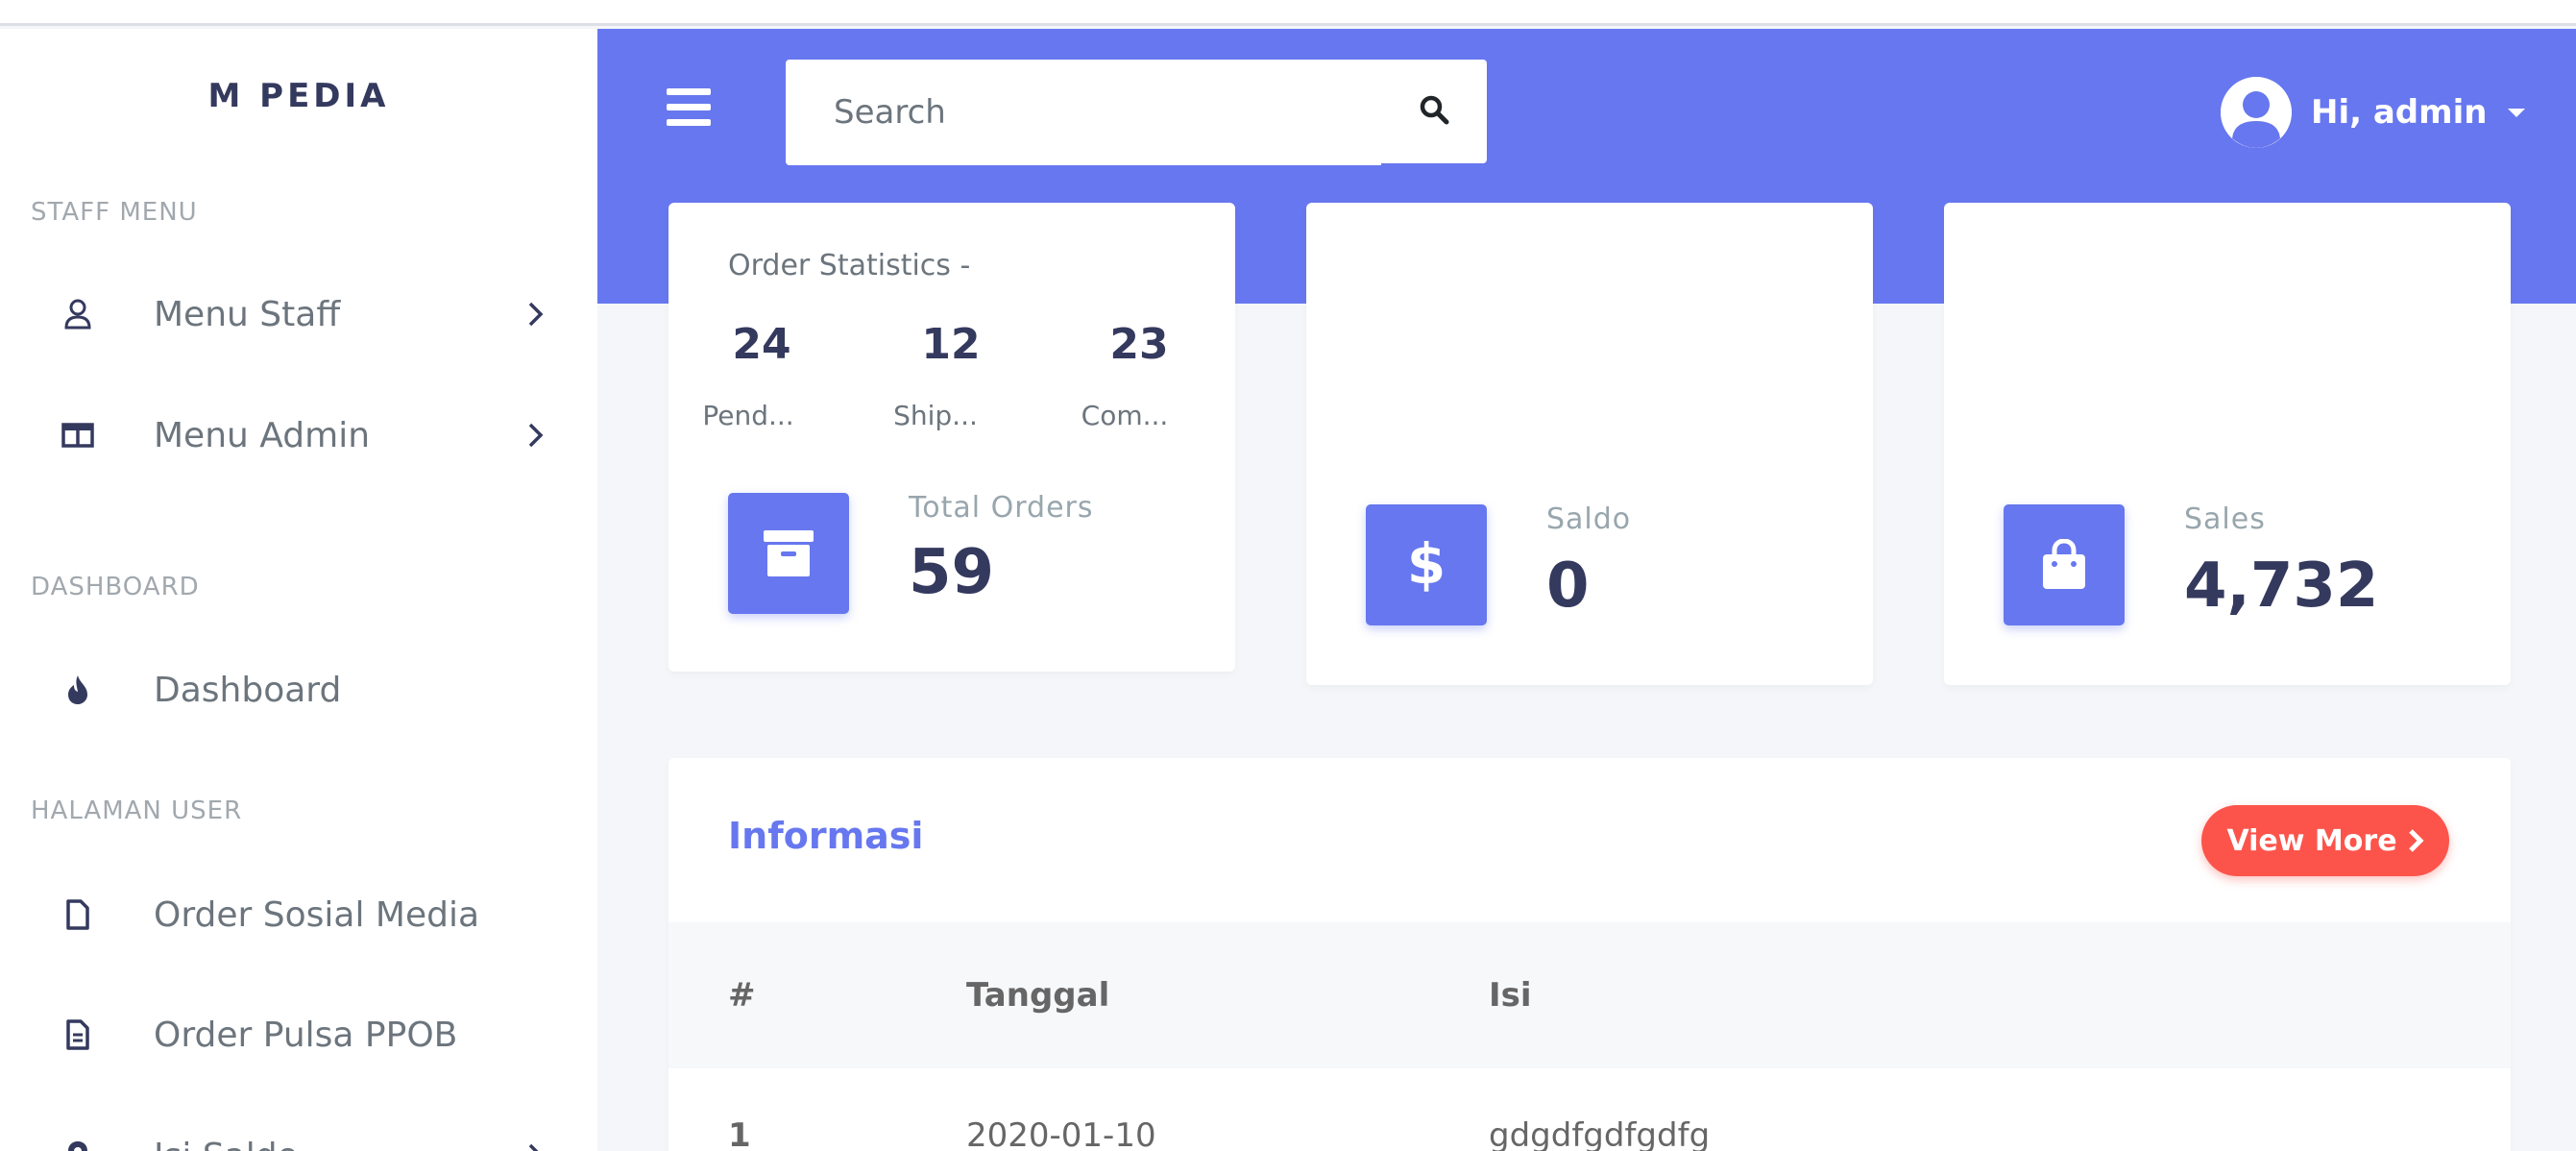 The width and height of the screenshot is (2576, 1151). I want to click on user-dropdown: Hi, admin, so click(2373, 113).